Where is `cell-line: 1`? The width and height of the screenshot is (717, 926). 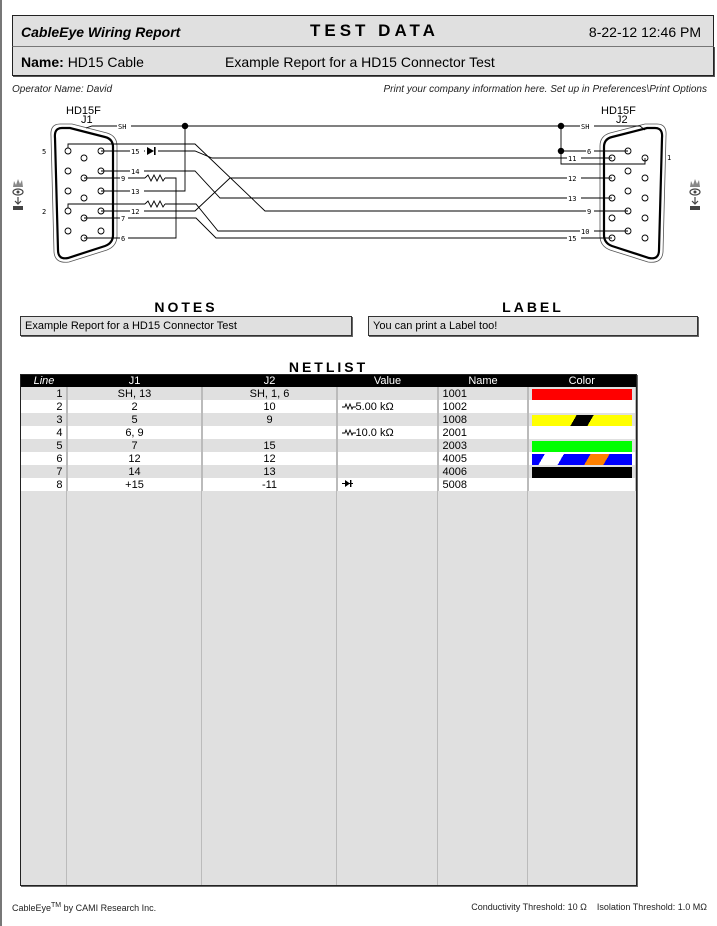
cell-line: 1 is located at coordinates (44, 393).